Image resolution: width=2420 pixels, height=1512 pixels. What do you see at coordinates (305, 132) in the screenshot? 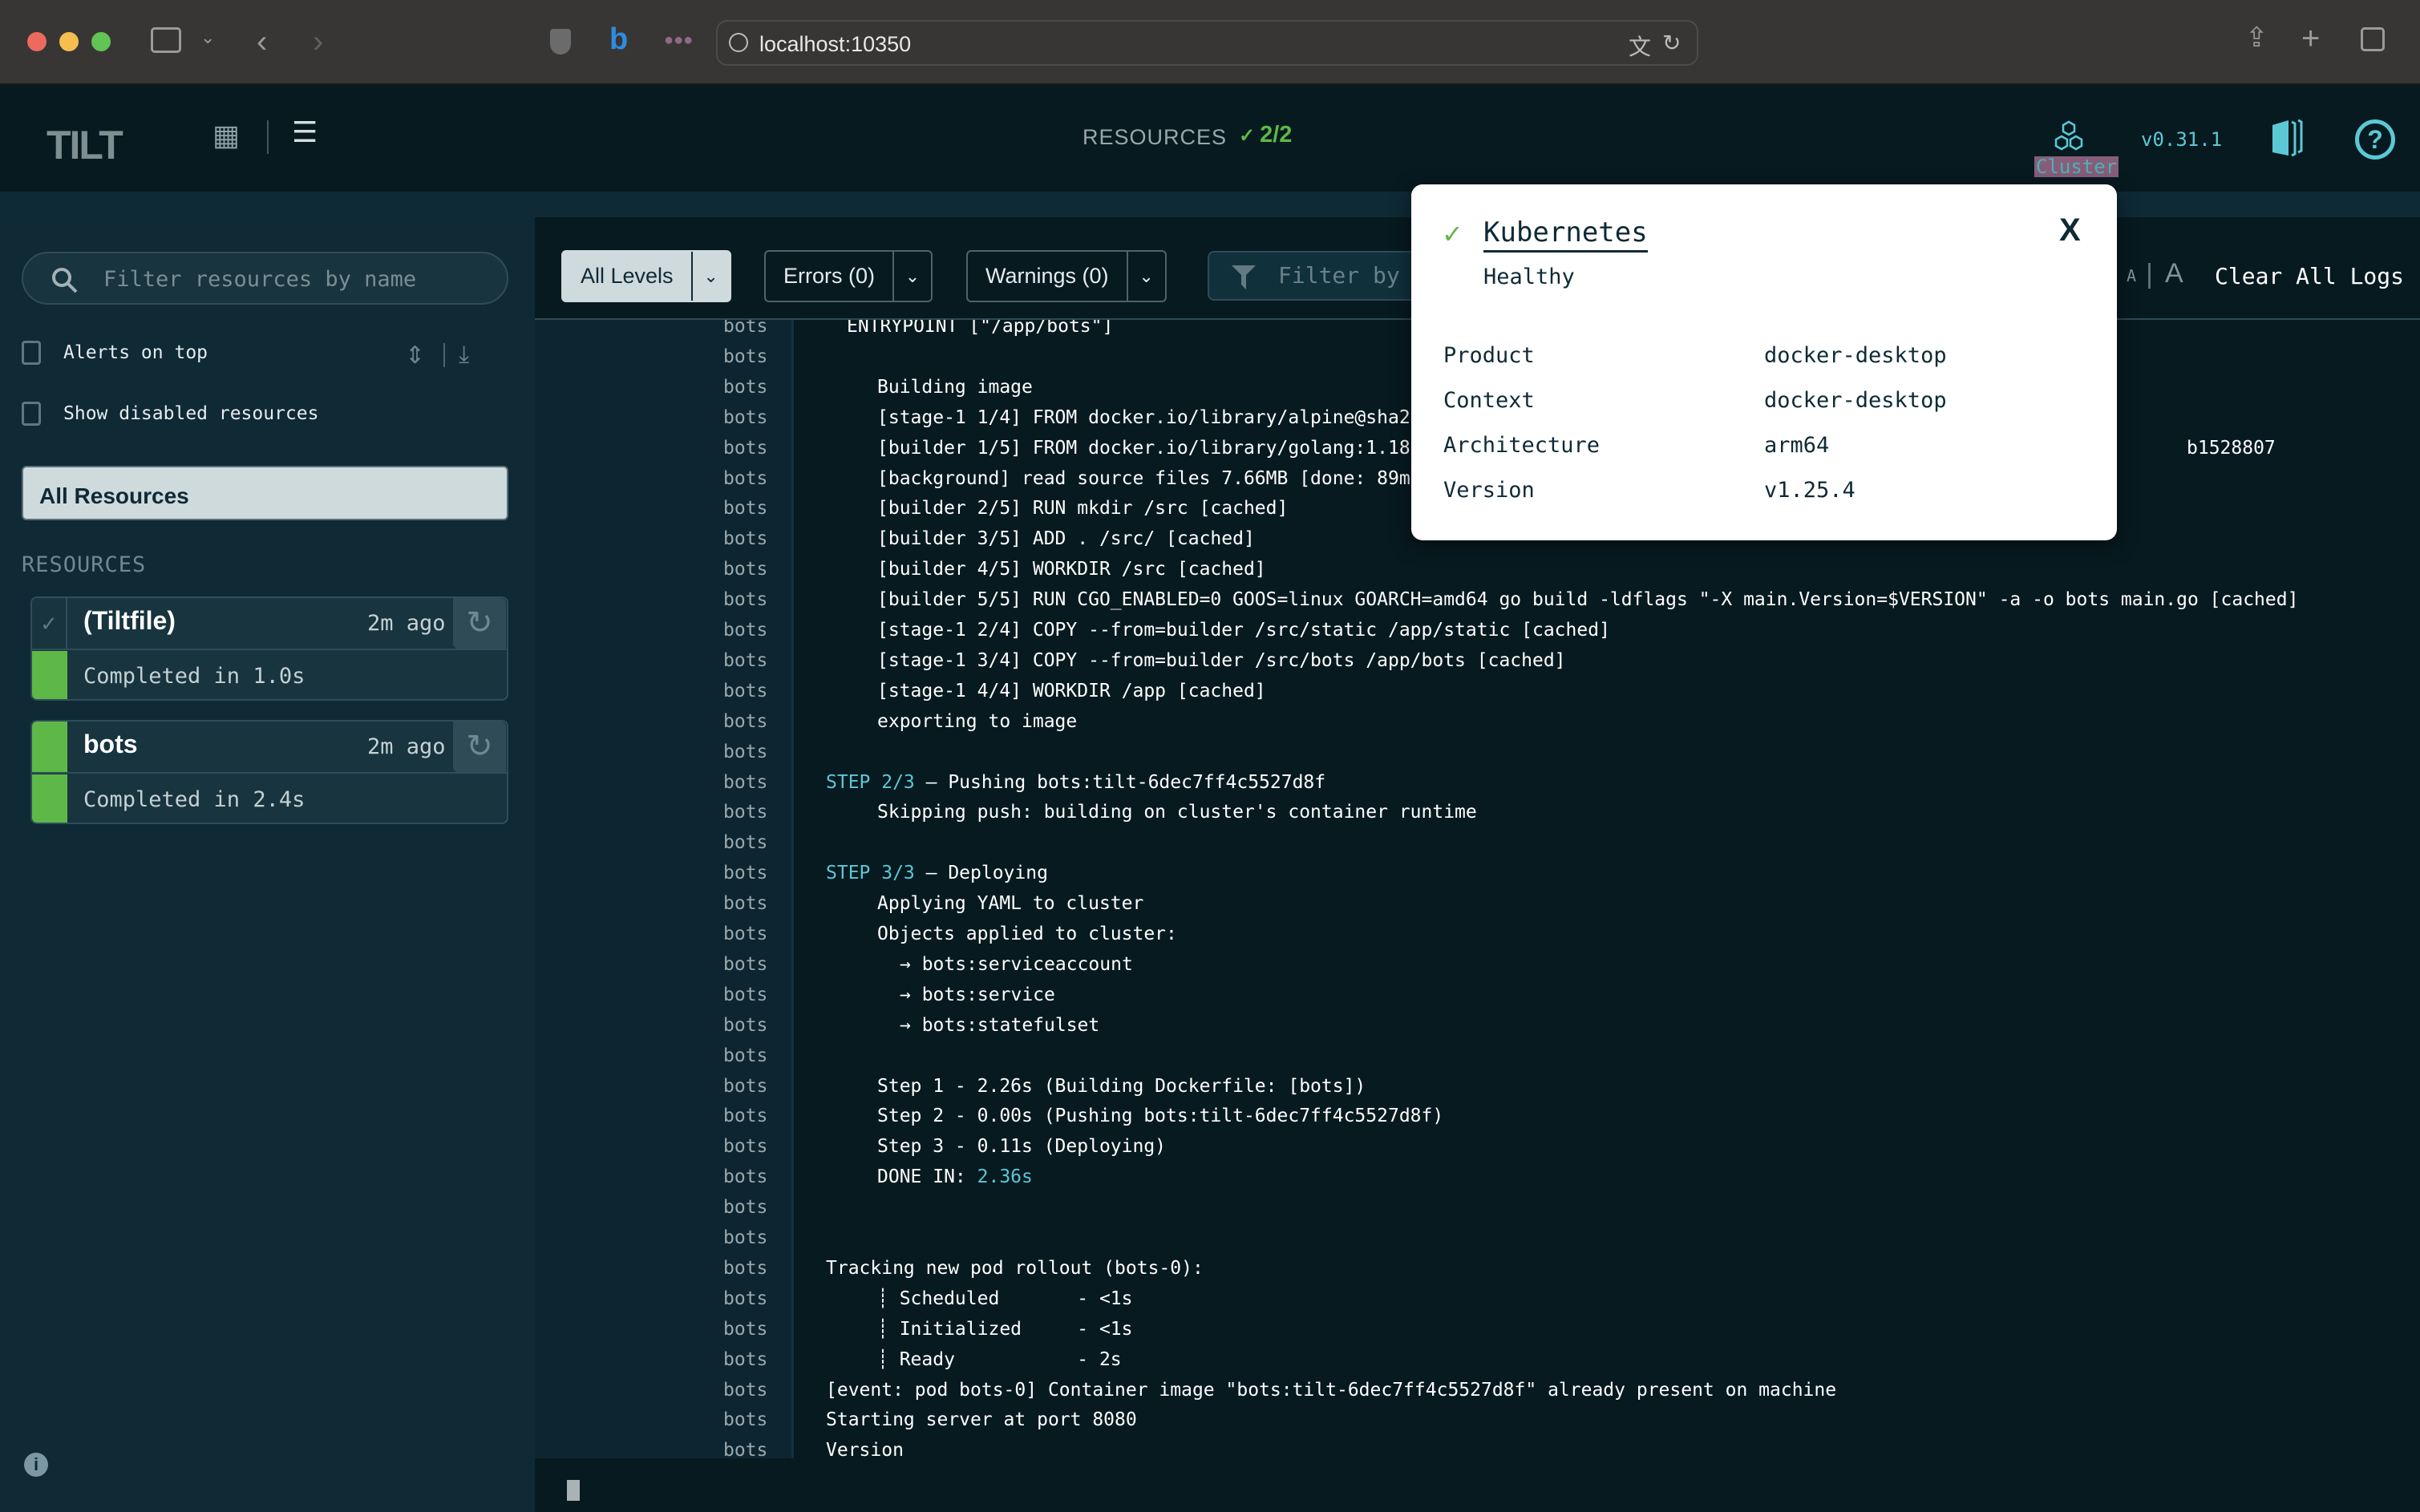
I see `list-view-icon: ☰` at bounding box center [305, 132].